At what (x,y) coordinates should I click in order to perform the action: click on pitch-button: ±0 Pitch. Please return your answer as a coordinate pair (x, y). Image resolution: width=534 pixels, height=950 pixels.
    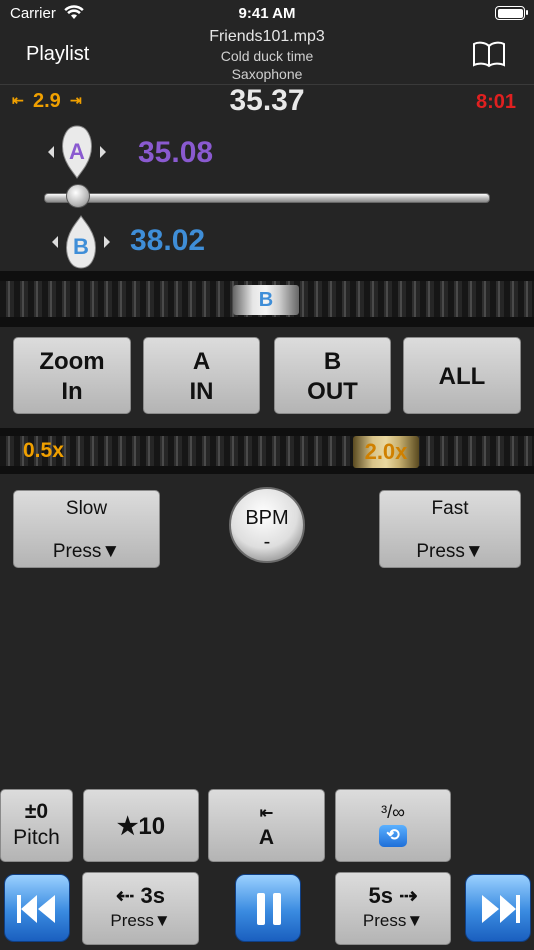
    Looking at the image, I should click on (36, 825).